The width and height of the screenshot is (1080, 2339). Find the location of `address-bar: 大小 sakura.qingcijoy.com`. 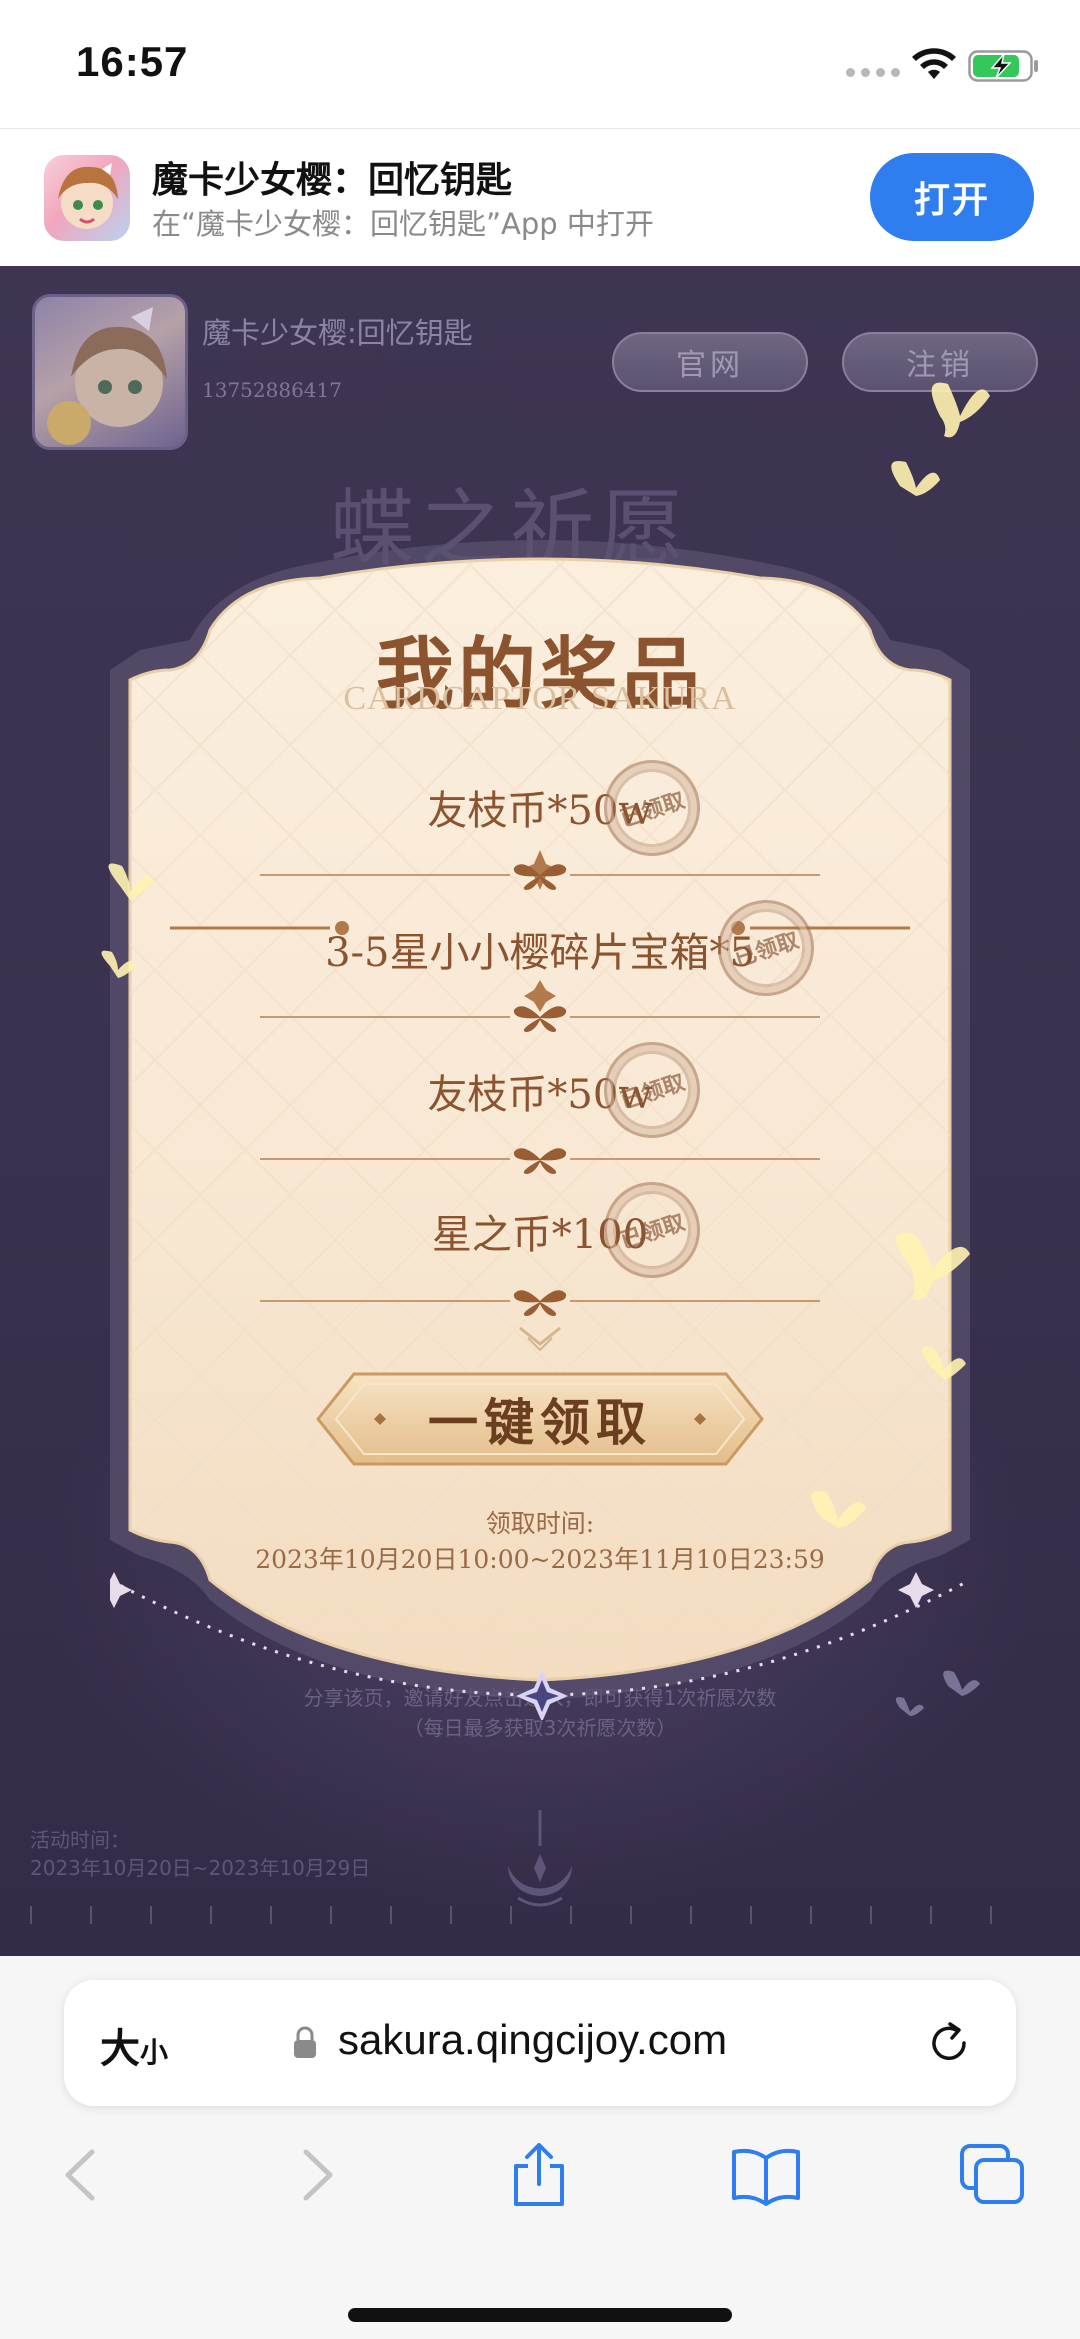

address-bar: 大小 sakura.qingcijoy.com is located at coordinates (540, 2043).